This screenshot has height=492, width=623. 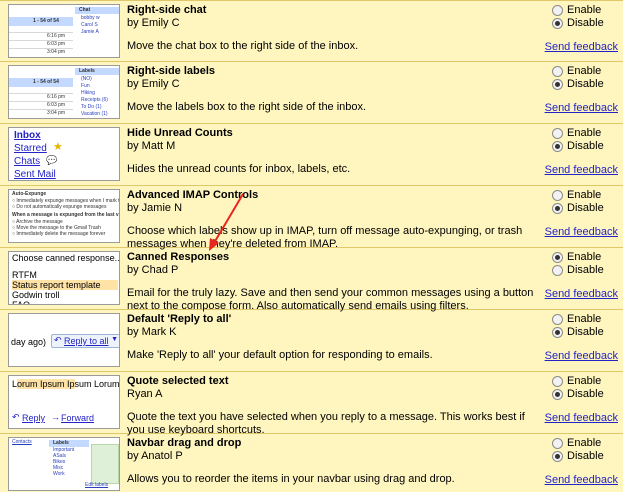 I want to click on lab-screenshot: Inbox Starred Chats Sent Mail ★ 💬, so click(x=64, y=154).